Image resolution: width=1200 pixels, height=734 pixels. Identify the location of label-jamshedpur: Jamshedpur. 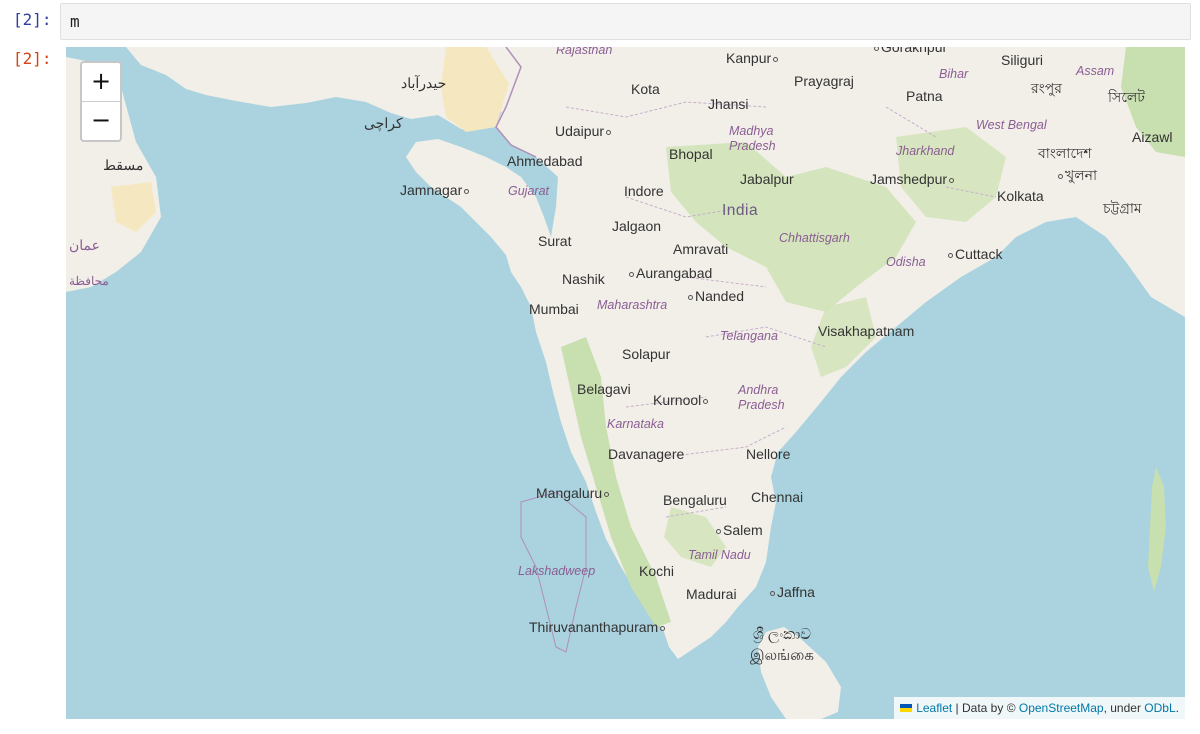
(913, 179).